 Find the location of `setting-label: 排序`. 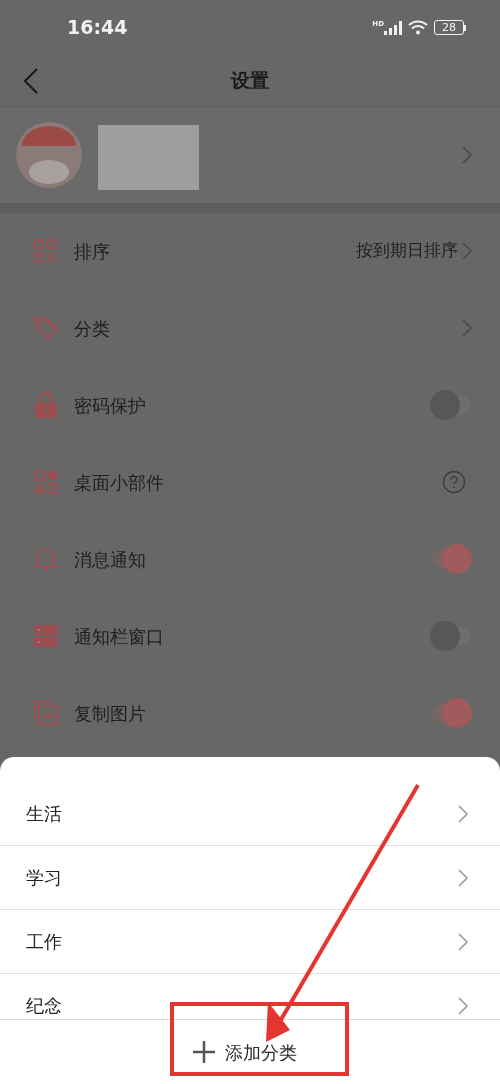

setting-label: 排序 is located at coordinates (92, 251).